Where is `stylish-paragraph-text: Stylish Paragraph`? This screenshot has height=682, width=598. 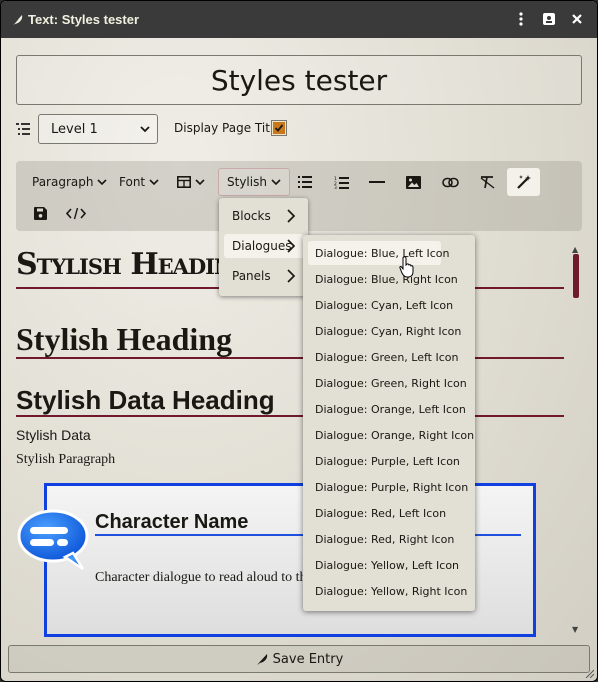 stylish-paragraph-text: Stylish Paragraph is located at coordinates (66, 459).